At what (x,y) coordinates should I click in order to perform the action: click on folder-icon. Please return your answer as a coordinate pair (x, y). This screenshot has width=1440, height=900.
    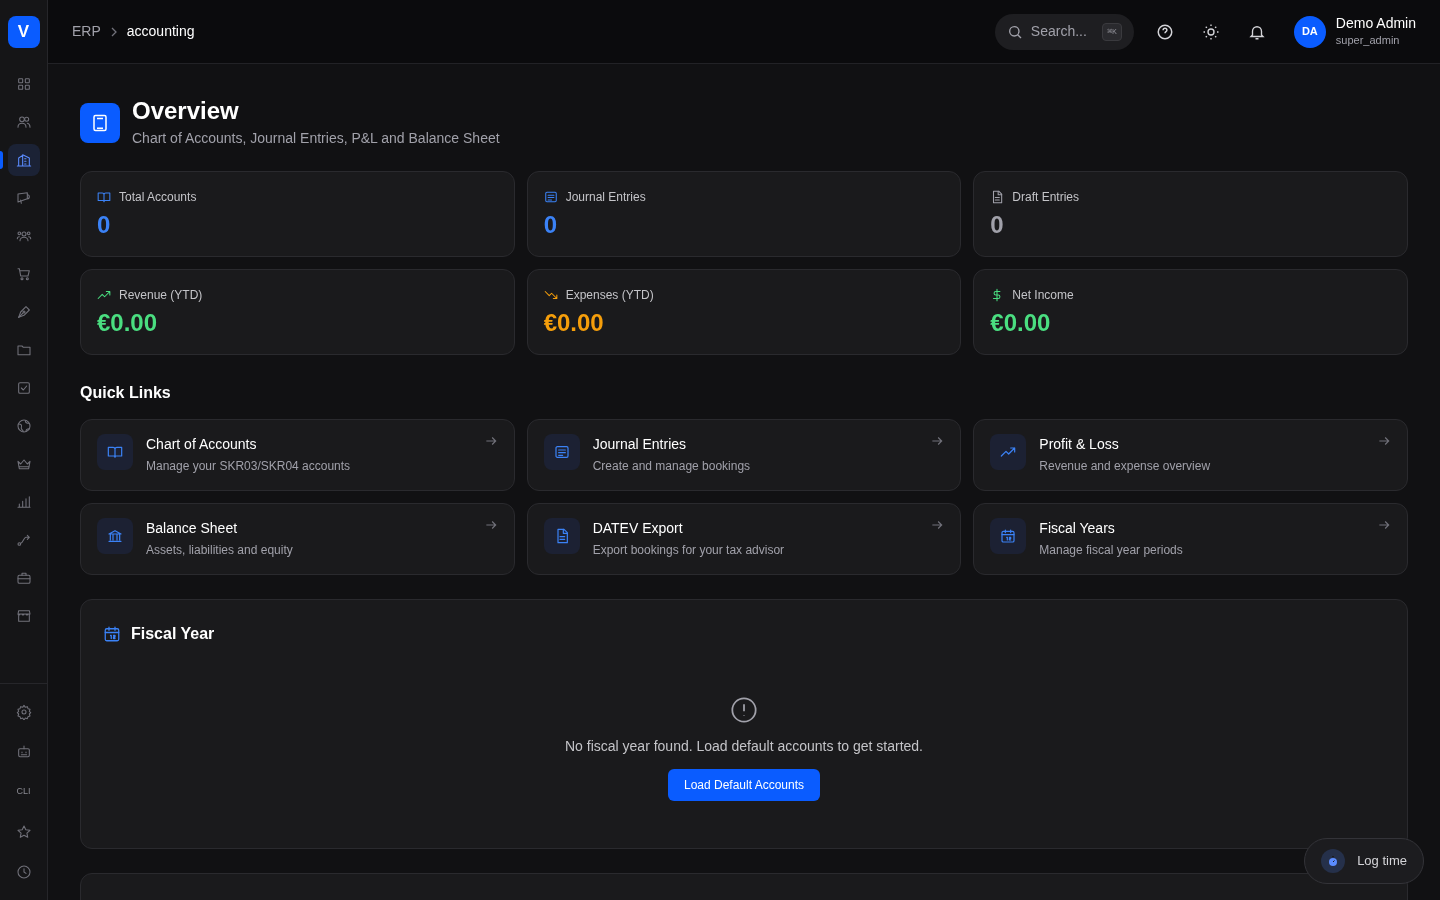
    Looking at the image, I should click on (23, 350).